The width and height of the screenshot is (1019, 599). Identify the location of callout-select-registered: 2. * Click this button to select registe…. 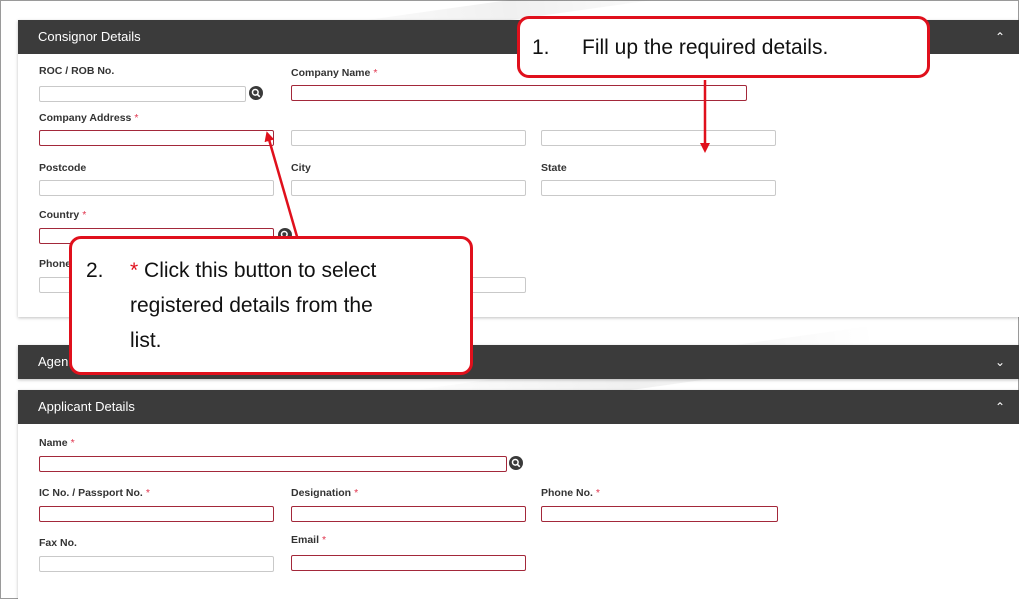
(271, 305).